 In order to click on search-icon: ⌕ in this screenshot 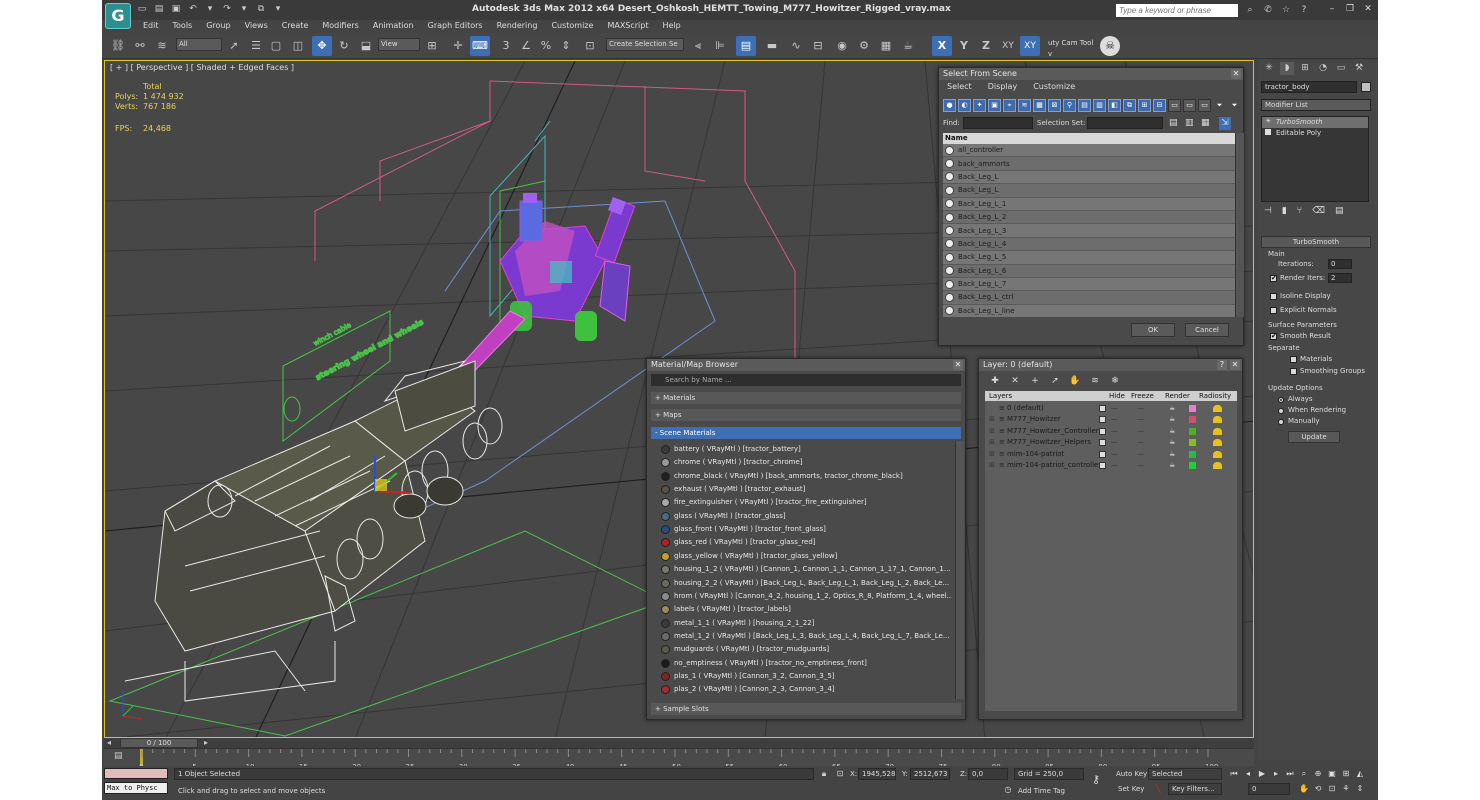, I will do `click(1250, 10)`.